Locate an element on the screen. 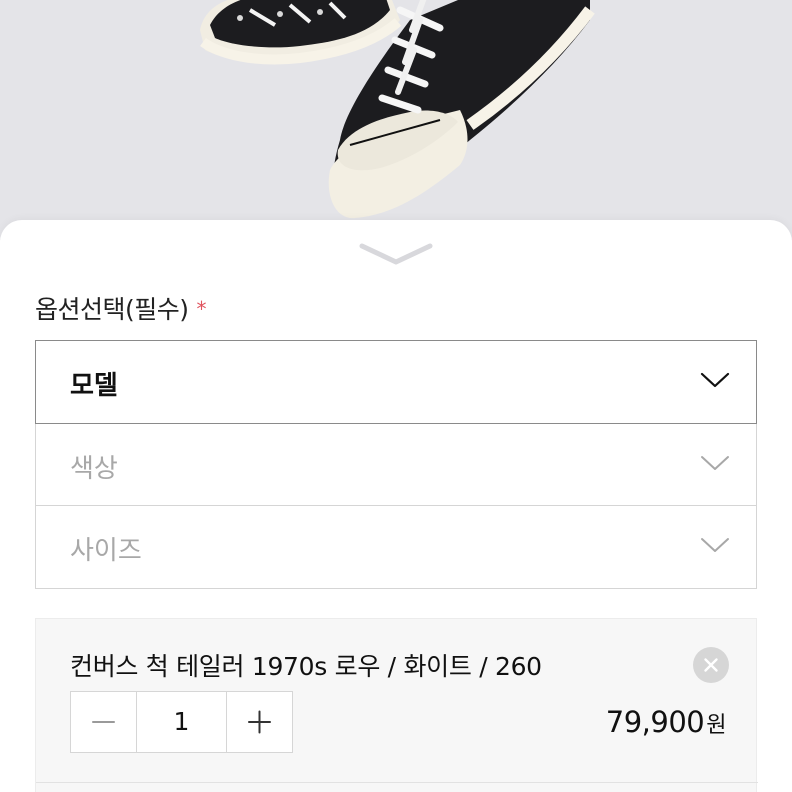 Image resolution: width=792 pixels, height=792 pixels. selected-item-title: 컨버스 척 테일러 1970s 로우 / 화이트 / 260 is located at coordinates (306, 666).